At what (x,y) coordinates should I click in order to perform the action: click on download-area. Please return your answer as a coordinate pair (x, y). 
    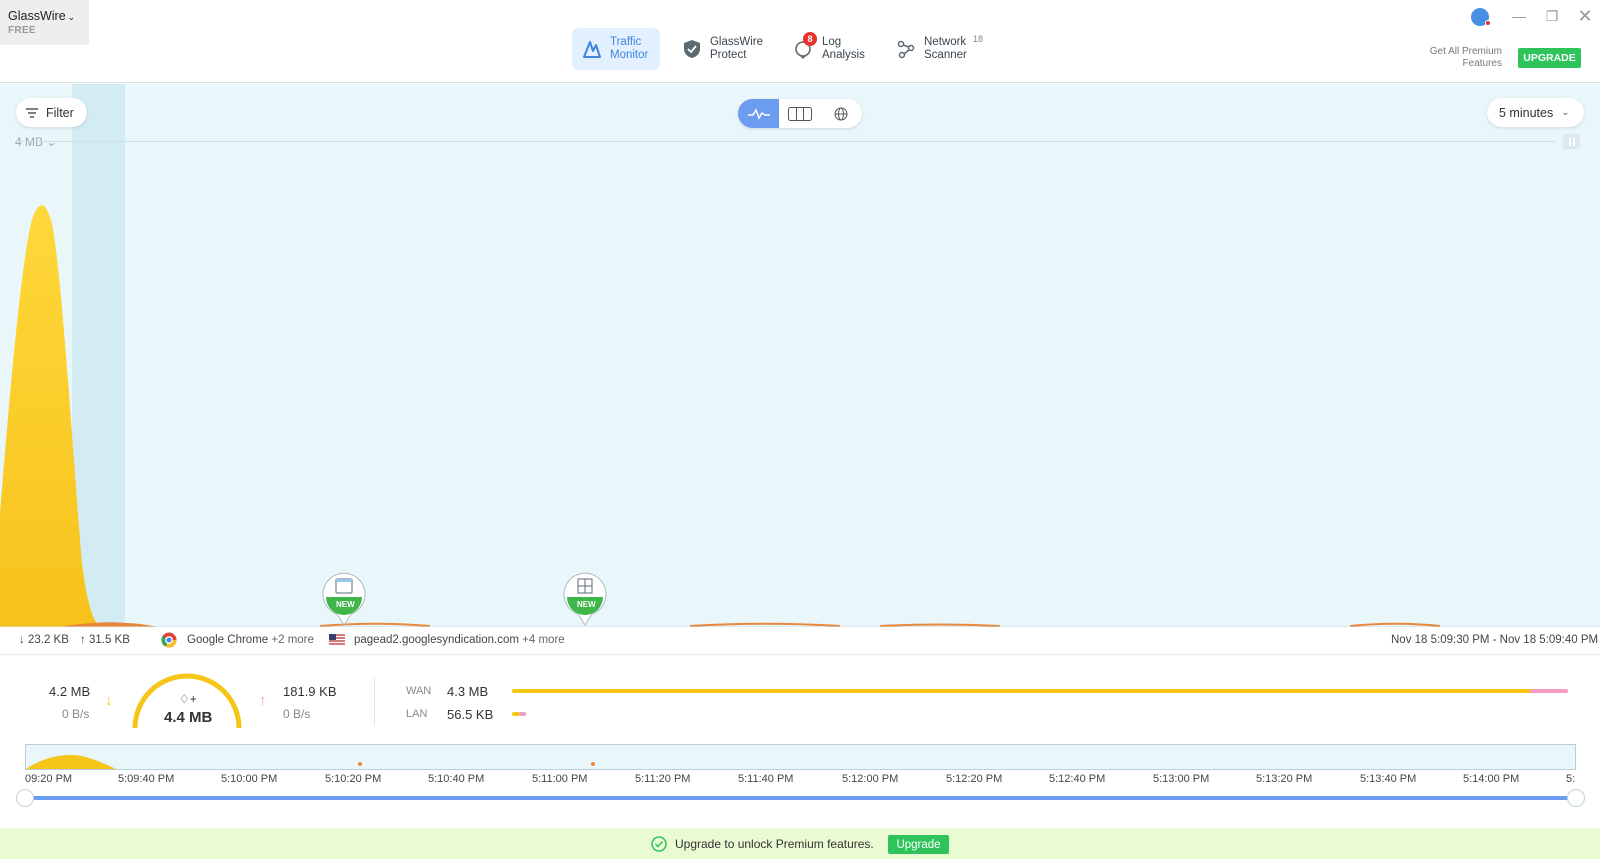
    Looking at the image, I should click on (50, 416).